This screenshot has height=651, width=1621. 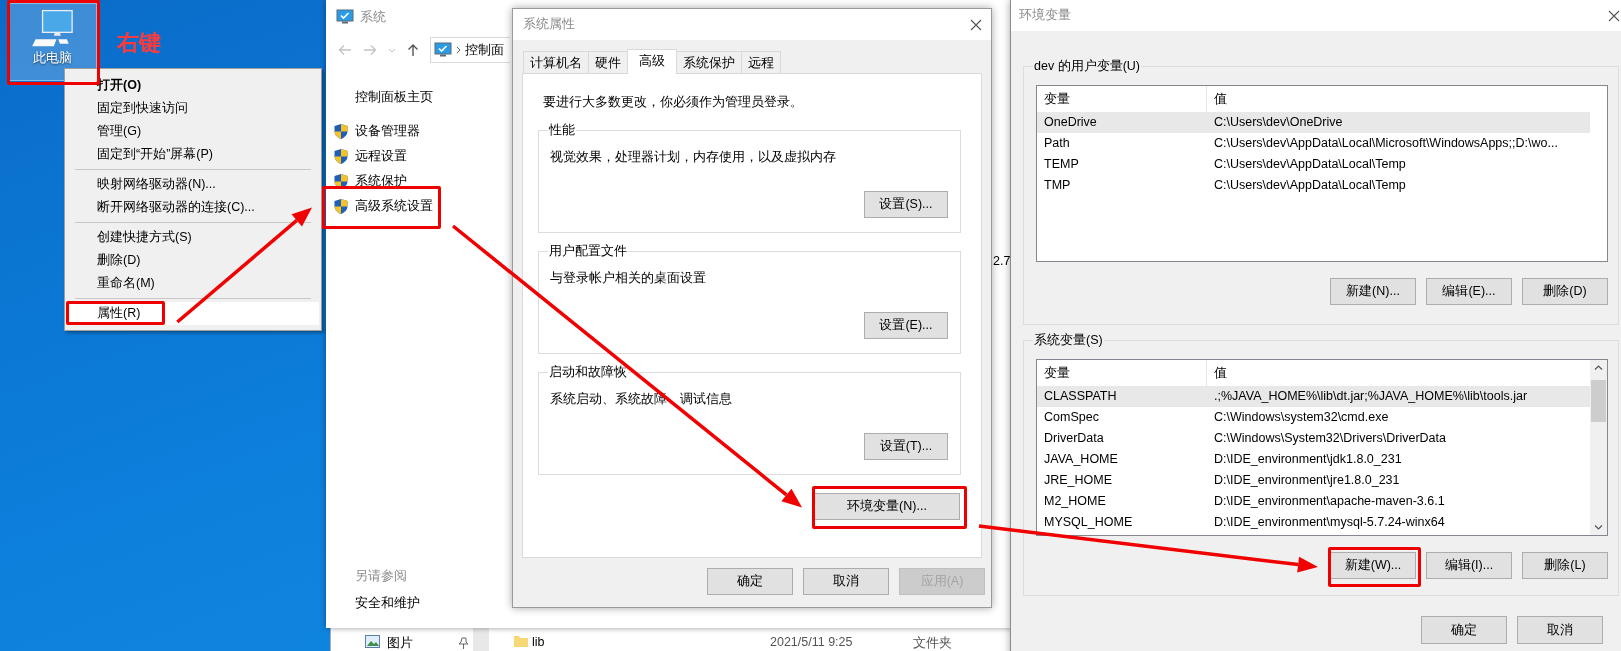 What do you see at coordinates (932, 643) in the screenshot?
I see `file-type: 文件夹` at bounding box center [932, 643].